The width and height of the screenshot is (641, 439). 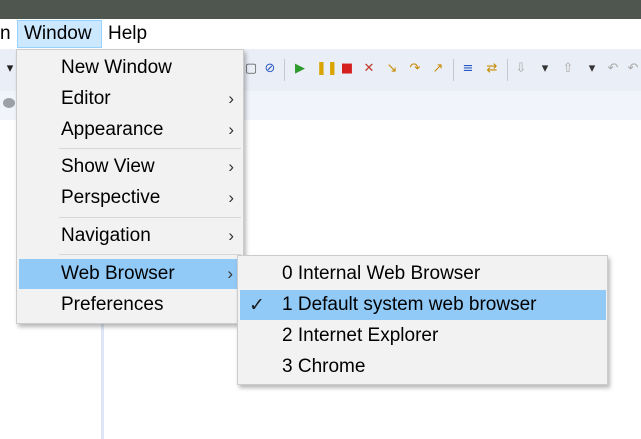 I want to click on menu-bar: n Window Help, so click(x=320, y=34).